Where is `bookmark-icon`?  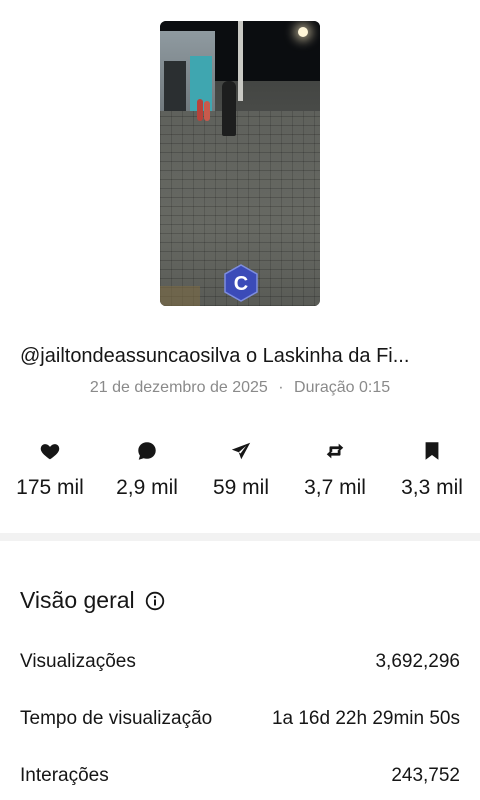
bookmark-icon is located at coordinates (432, 451).